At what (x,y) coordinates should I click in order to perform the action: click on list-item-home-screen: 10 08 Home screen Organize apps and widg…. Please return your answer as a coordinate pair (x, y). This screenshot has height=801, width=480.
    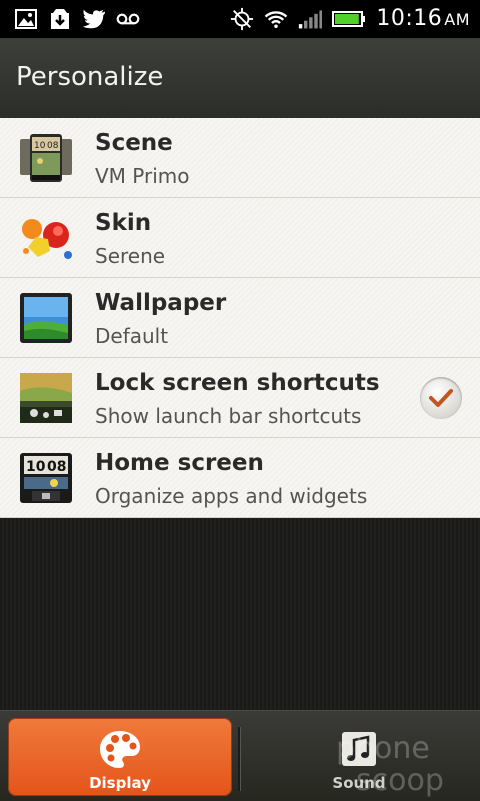
    Looking at the image, I should click on (240, 478).